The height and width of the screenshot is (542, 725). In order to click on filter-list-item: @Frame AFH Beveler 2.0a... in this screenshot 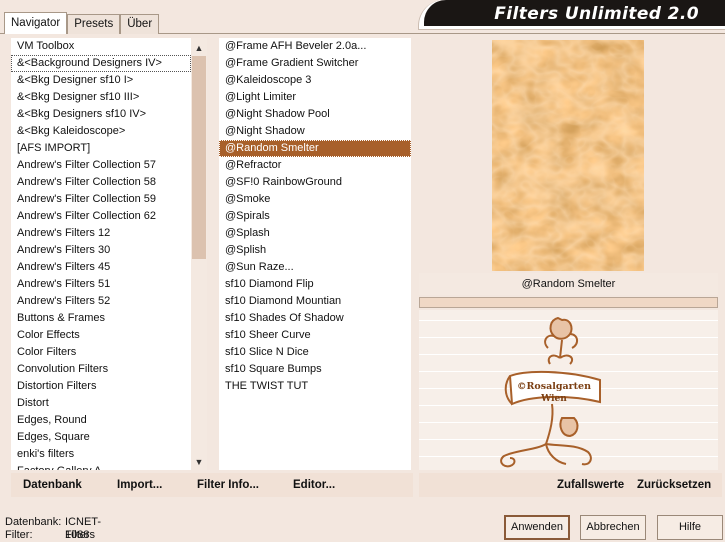, I will do `click(315, 46)`.